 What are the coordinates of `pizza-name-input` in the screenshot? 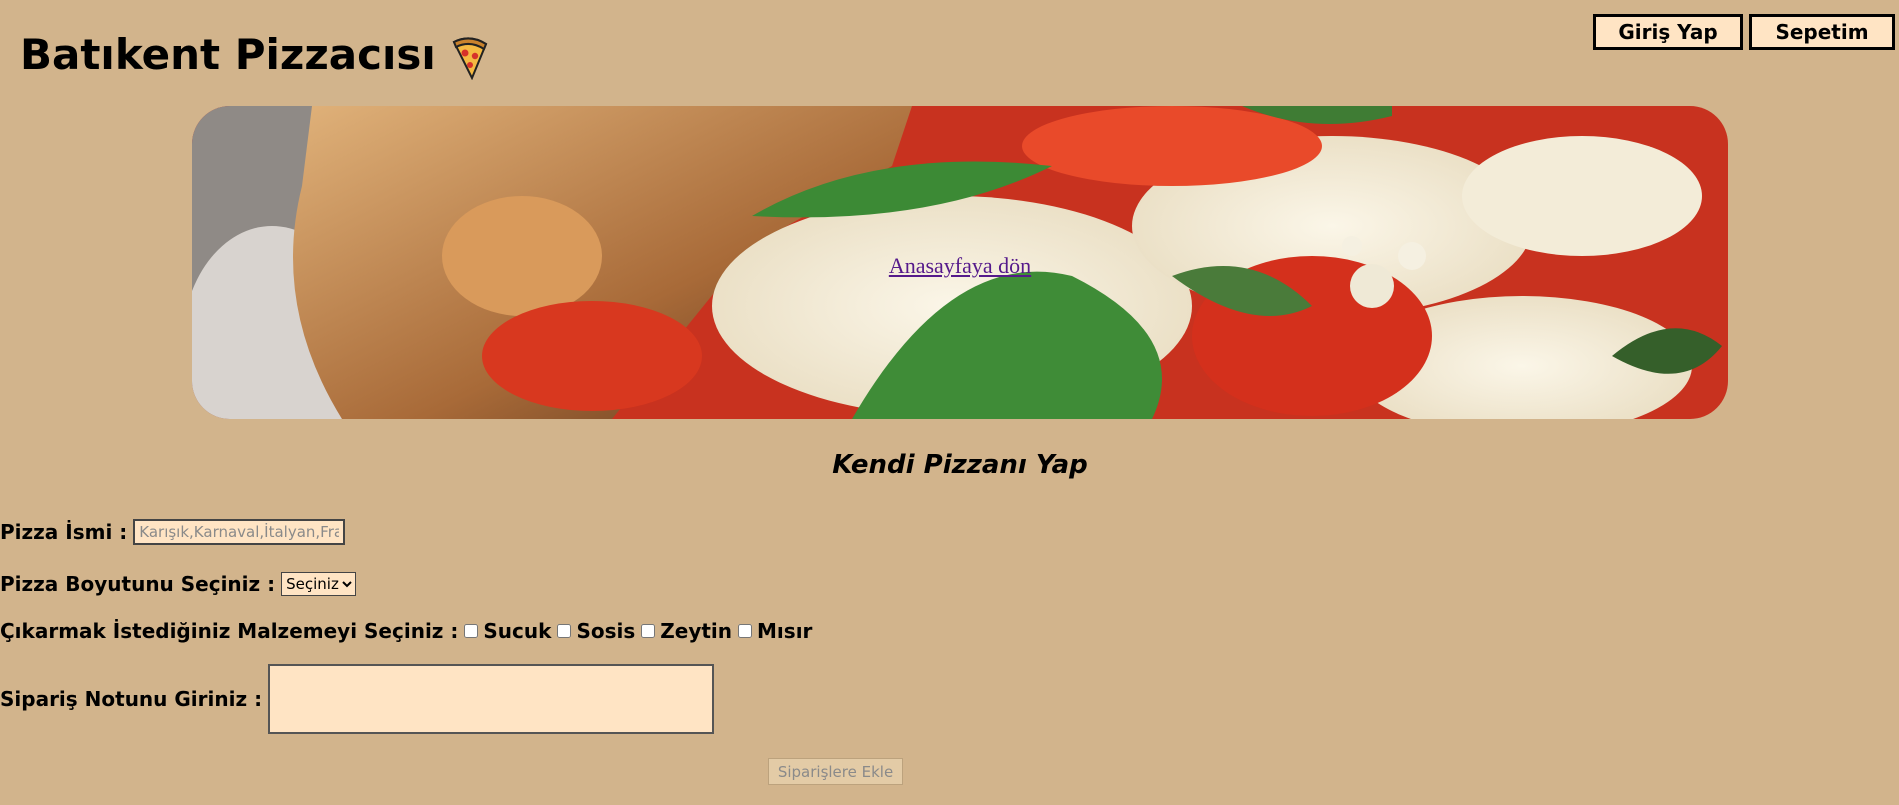 It's located at (239, 532).